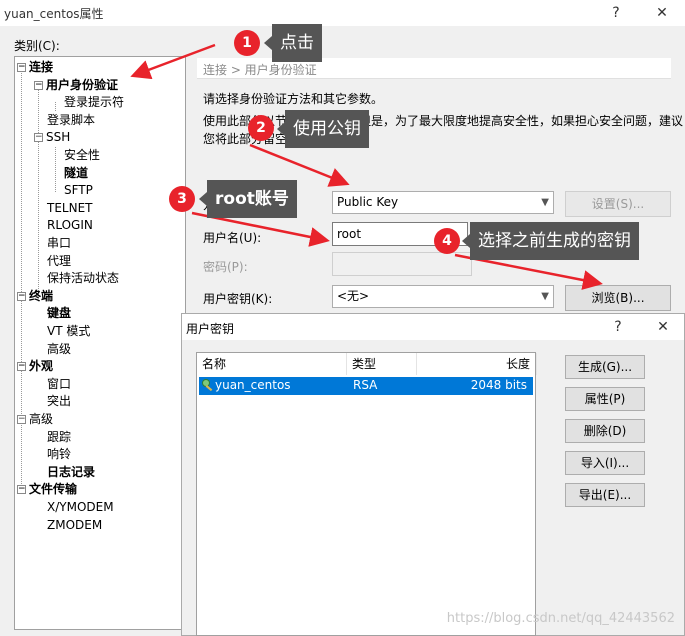 The width and height of the screenshot is (685, 636). What do you see at coordinates (248, 199) in the screenshot?
I see `annotation-callout-3: root账号` at bounding box center [248, 199].